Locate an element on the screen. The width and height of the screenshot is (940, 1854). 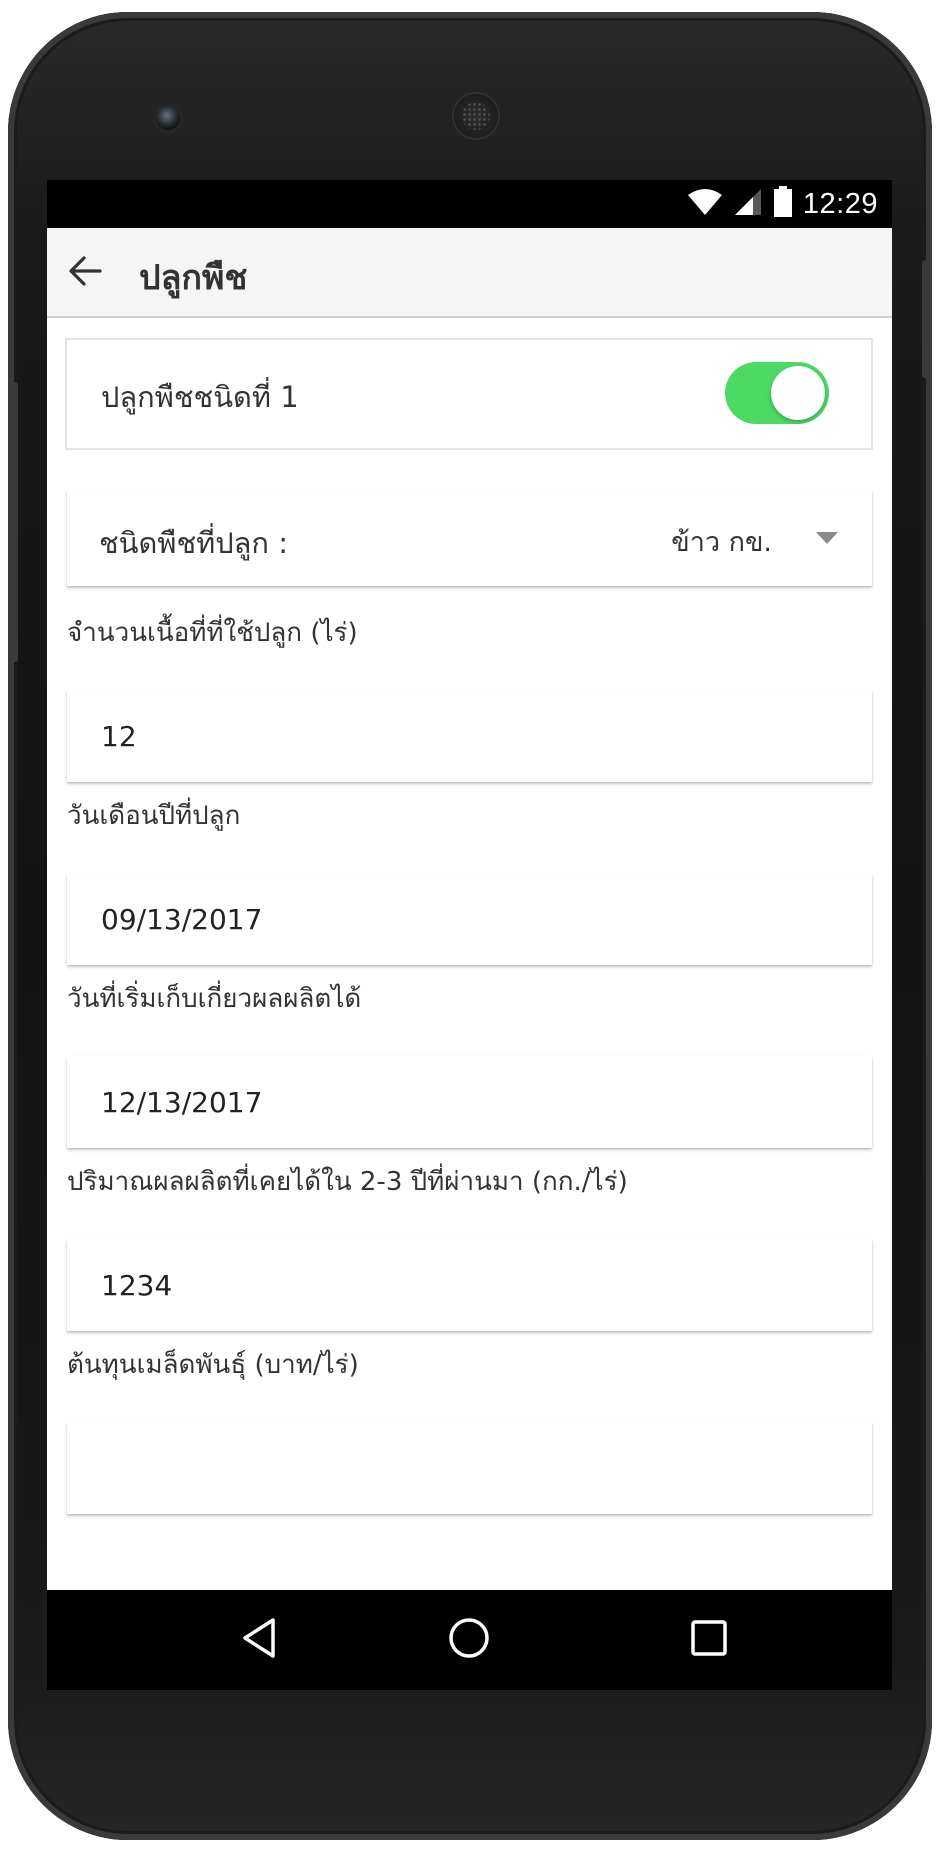
system-nav-bar is located at coordinates (469, 1640).